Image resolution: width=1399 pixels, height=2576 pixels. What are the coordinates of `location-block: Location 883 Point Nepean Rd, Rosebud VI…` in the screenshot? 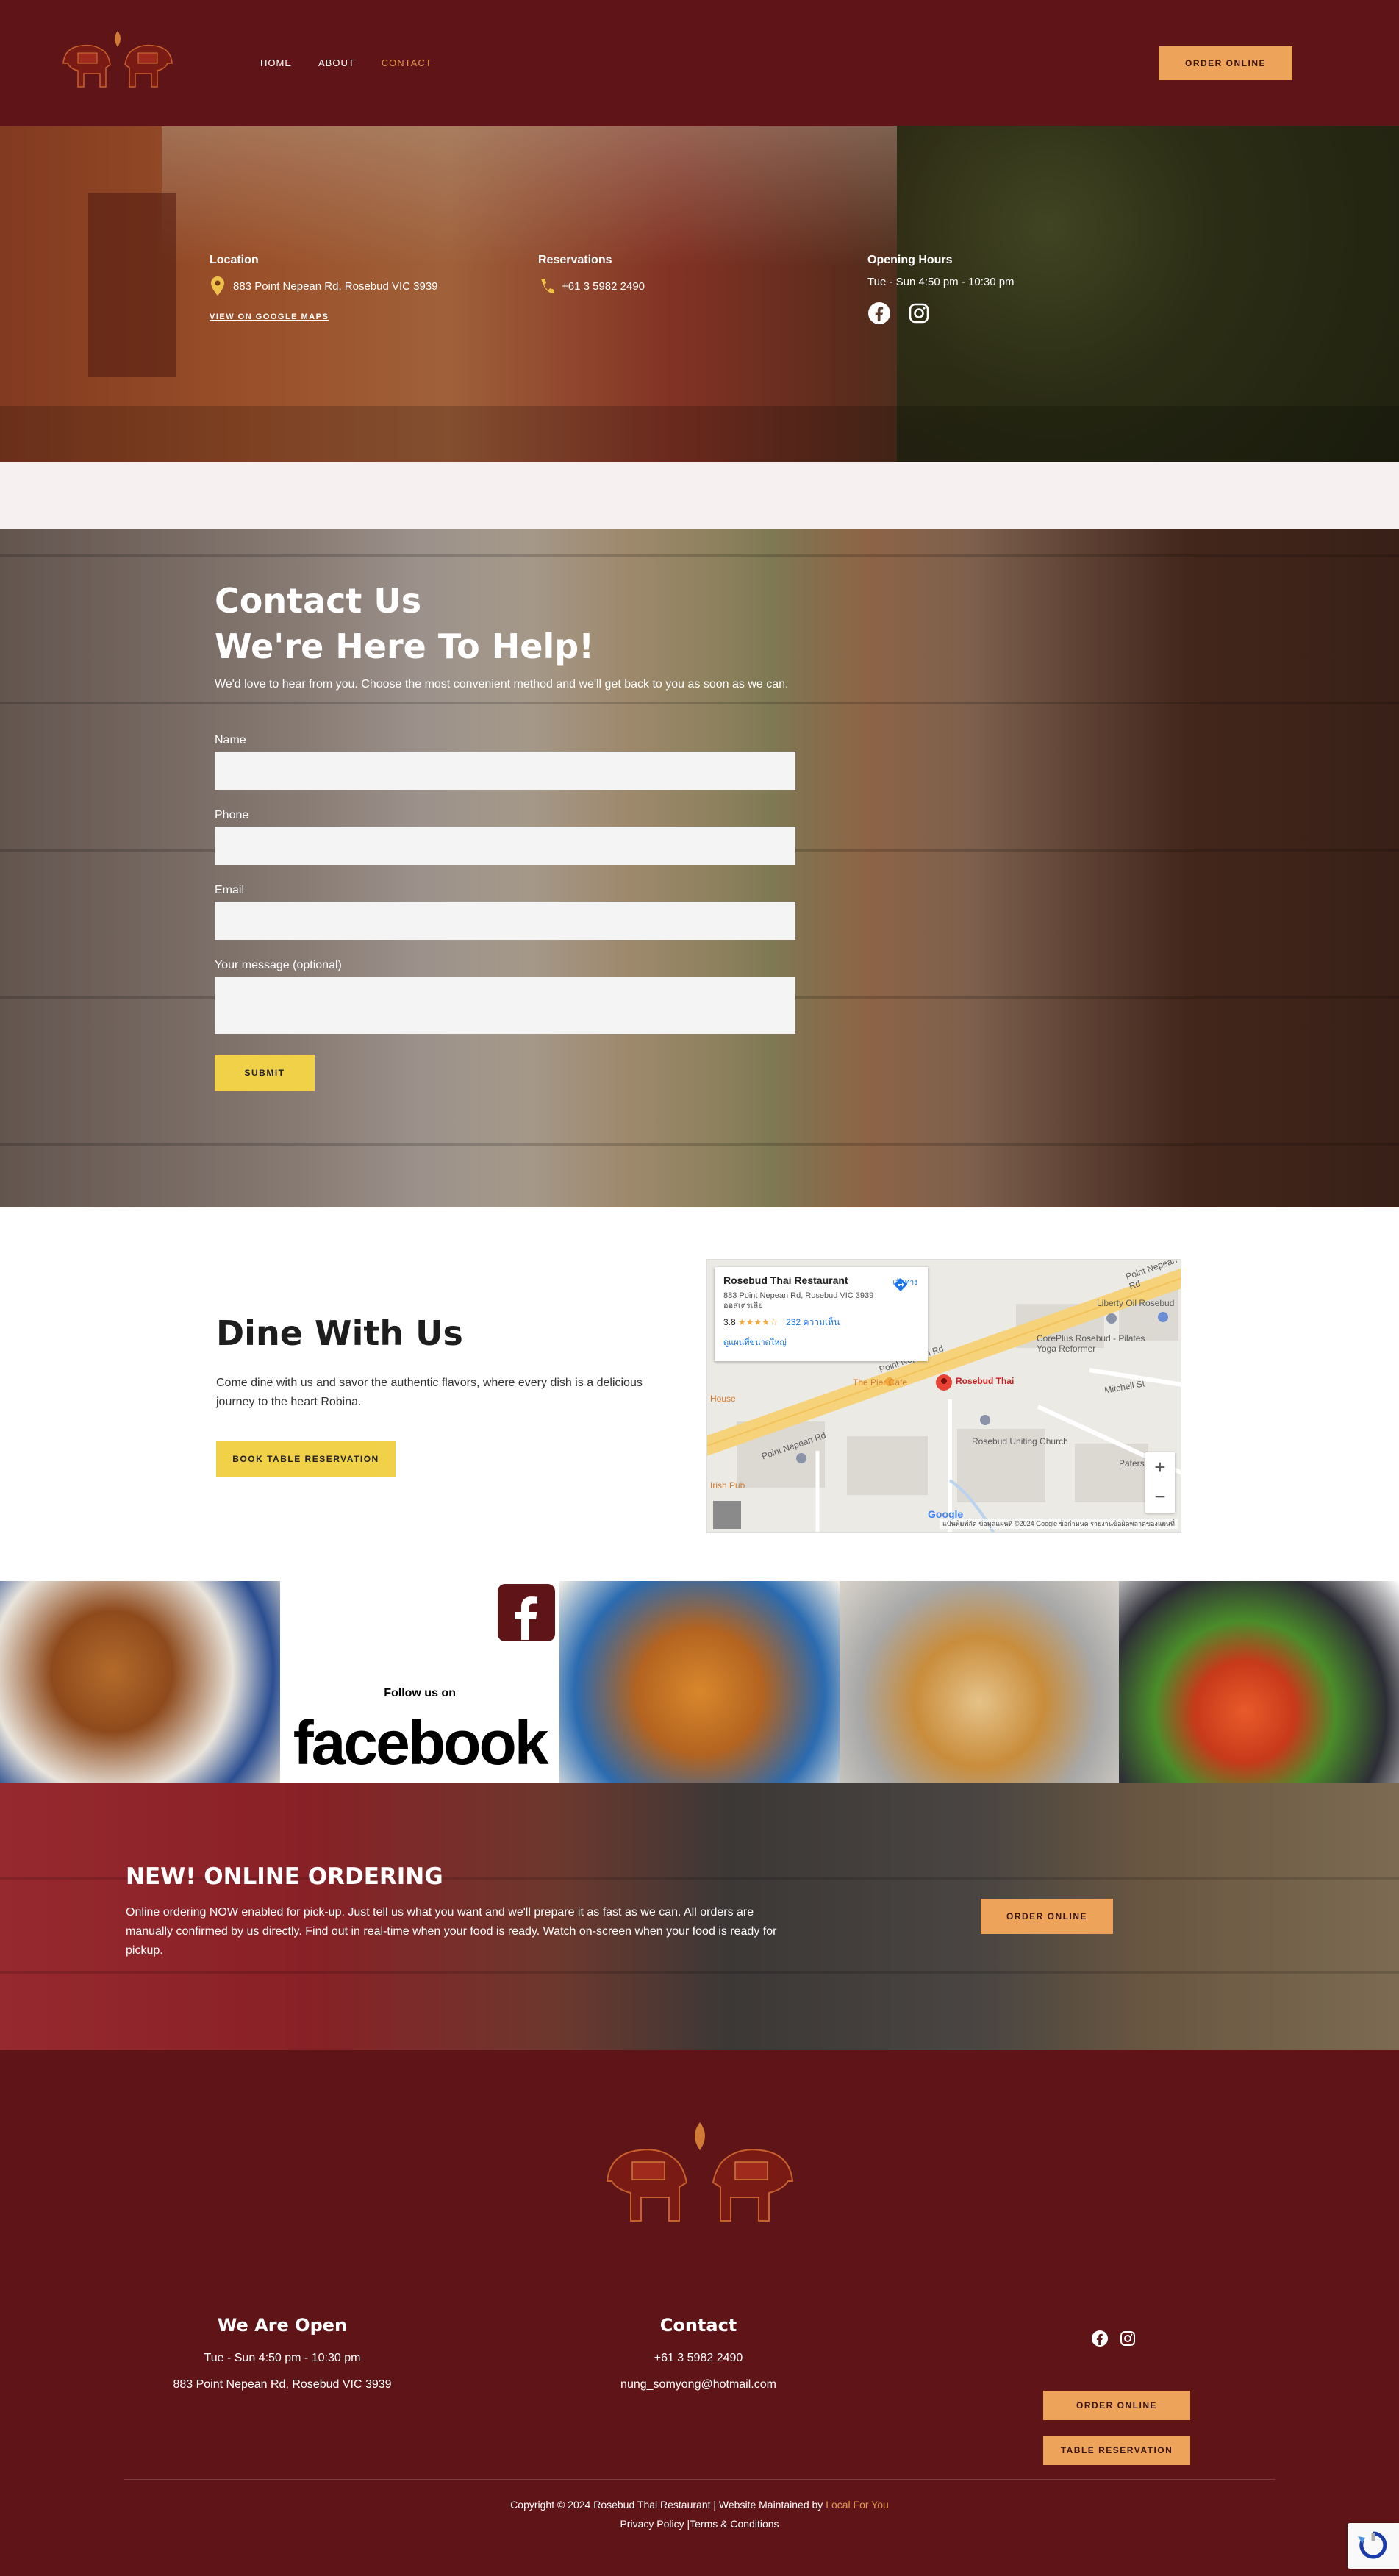 It's located at (324, 287).